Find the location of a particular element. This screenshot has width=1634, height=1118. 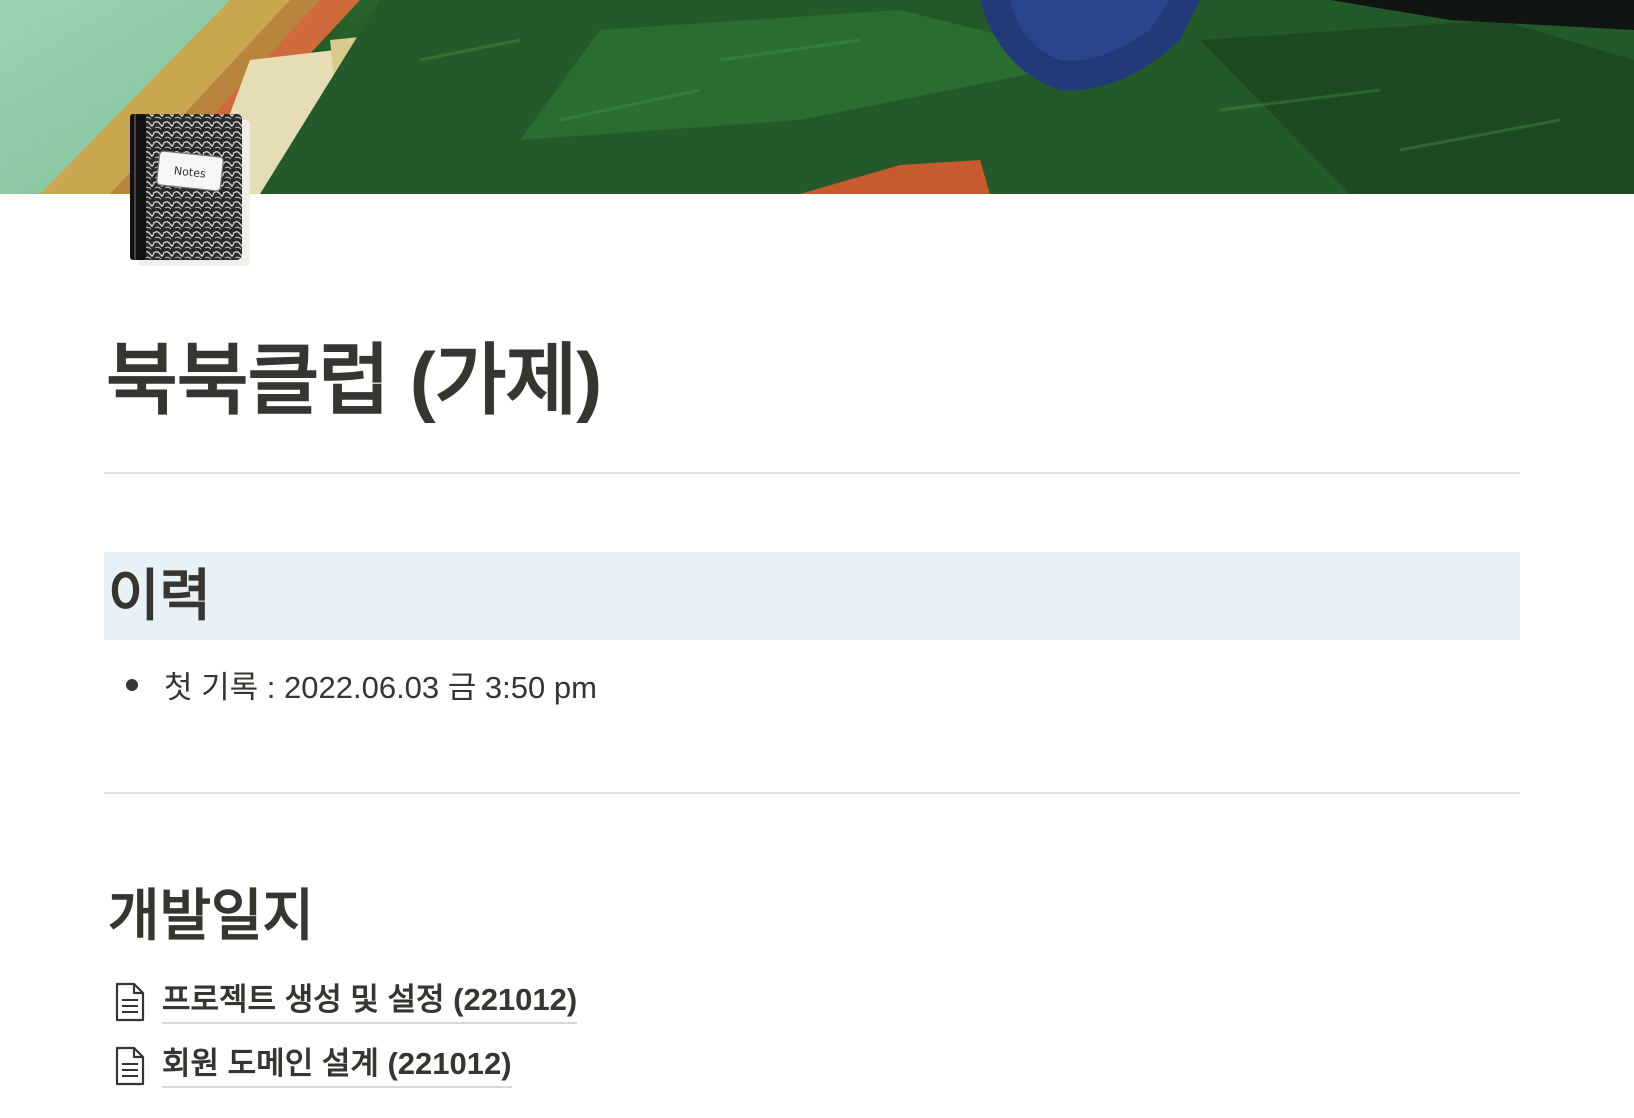

page-link: 회원 도메인 설계 (221012) is located at coordinates (312, 1066).